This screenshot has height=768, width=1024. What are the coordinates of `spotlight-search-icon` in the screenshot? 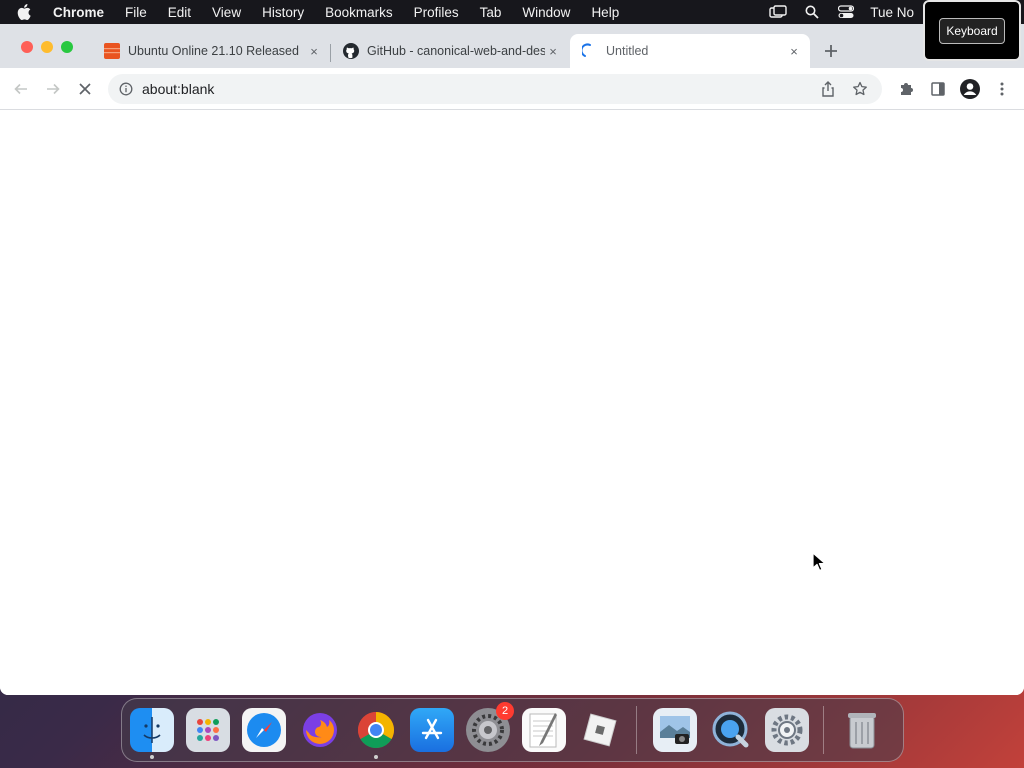 It's located at (812, 12).